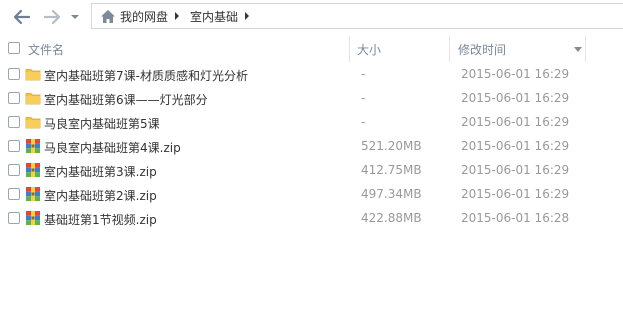  I want to click on list-item: 室内基础班第7课-材质质感和灯光分析 - 2015-06-01 16:29, so click(311, 74).